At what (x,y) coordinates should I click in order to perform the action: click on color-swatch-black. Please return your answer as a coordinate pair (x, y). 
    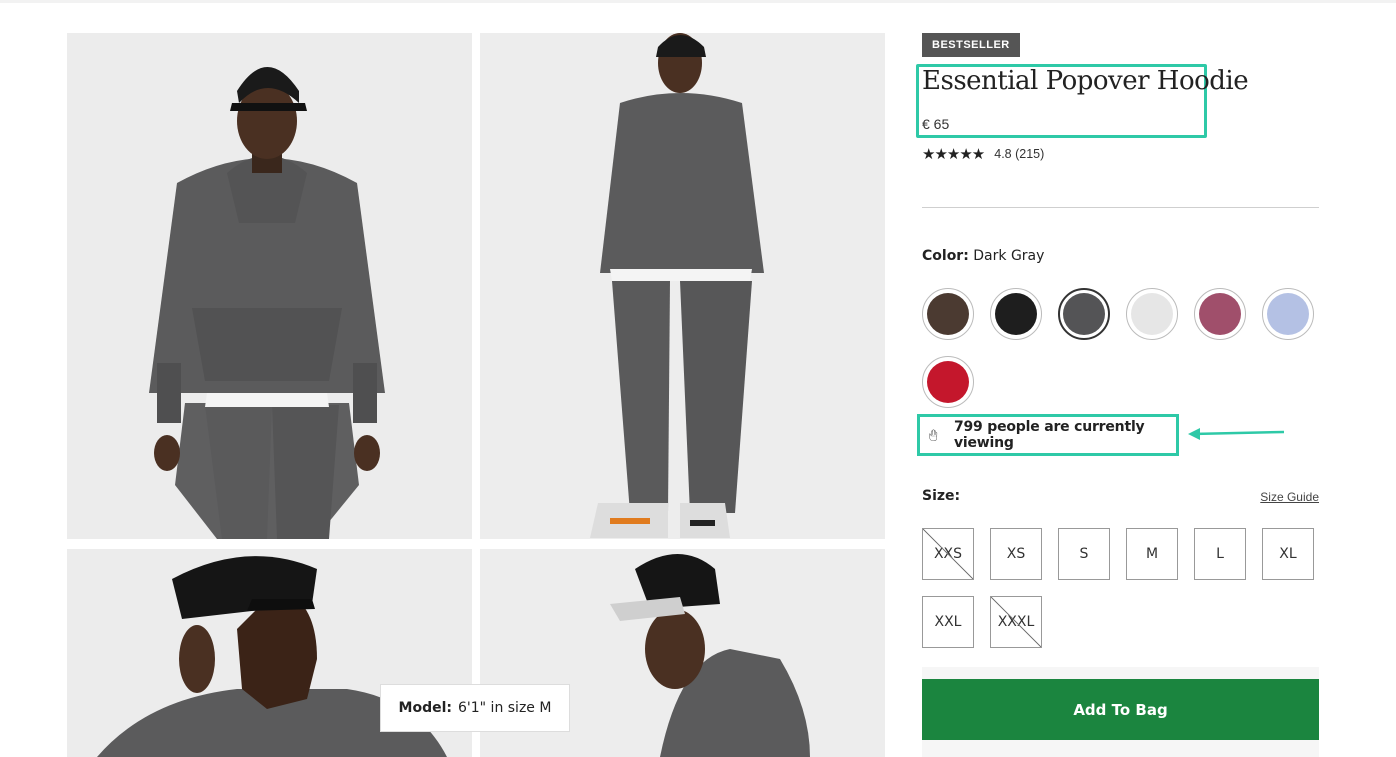
    Looking at the image, I should click on (1016, 314).